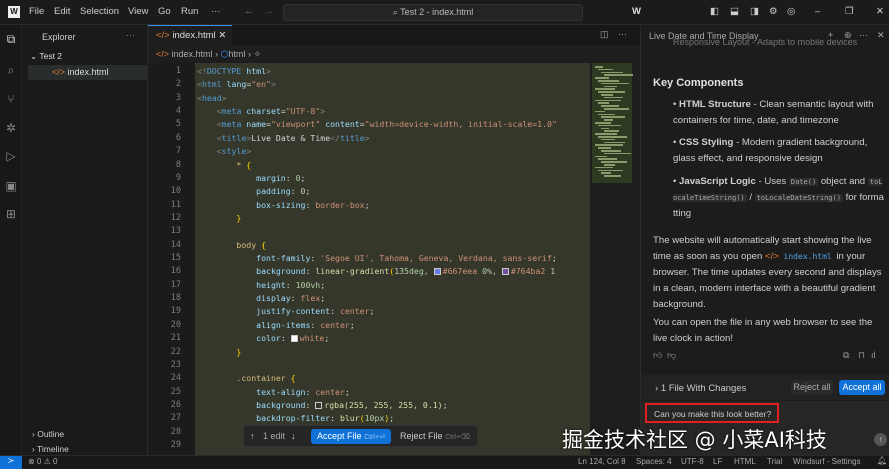  What do you see at coordinates (774, 461) in the screenshot?
I see `trial-badge: Trial` at bounding box center [774, 461].